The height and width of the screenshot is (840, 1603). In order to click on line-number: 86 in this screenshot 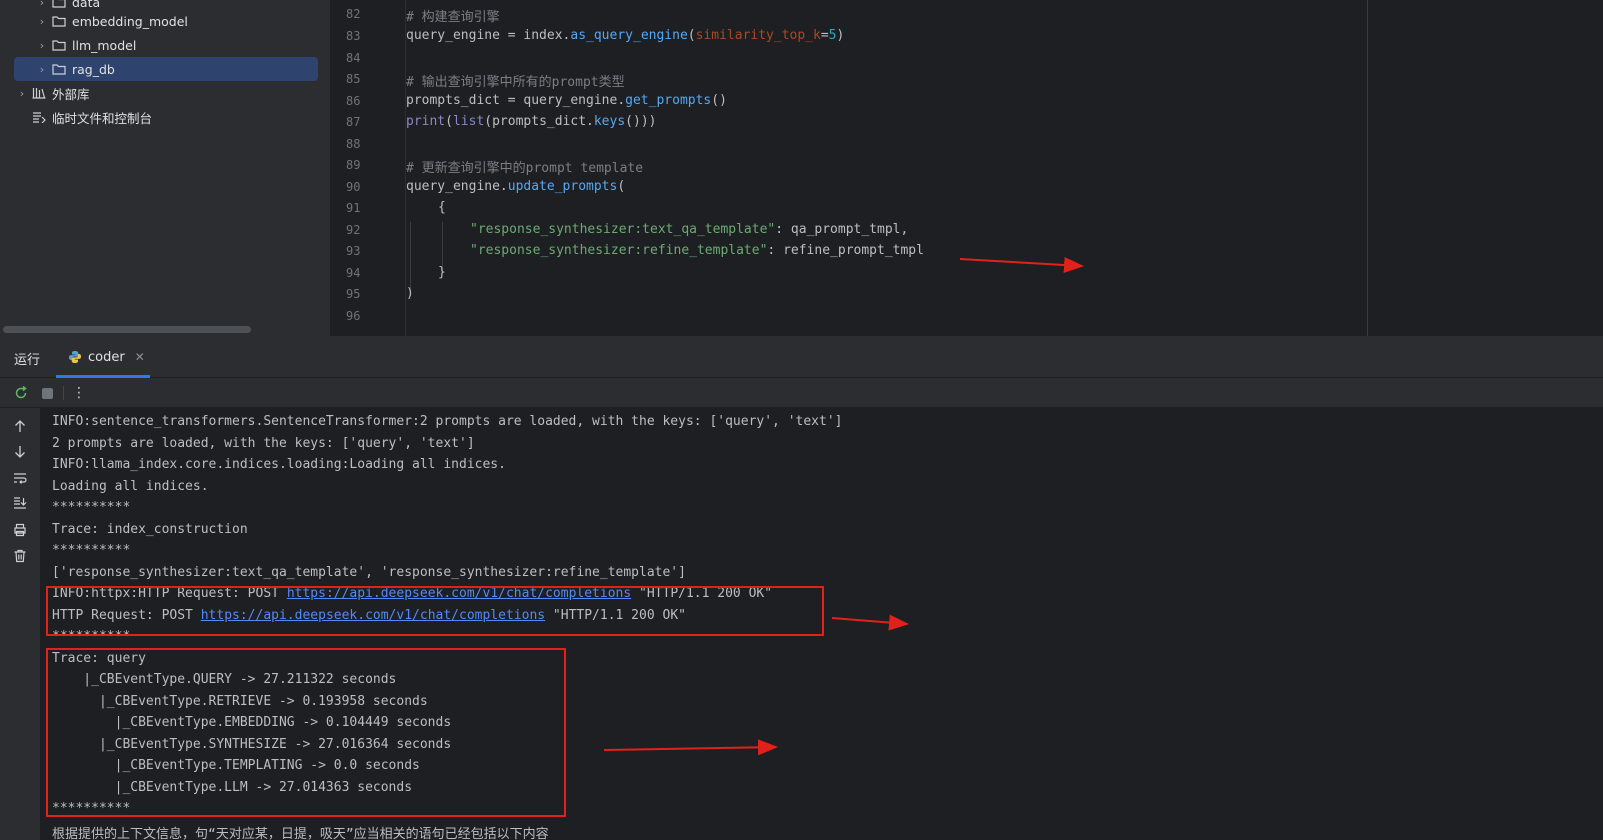, I will do `click(353, 101)`.